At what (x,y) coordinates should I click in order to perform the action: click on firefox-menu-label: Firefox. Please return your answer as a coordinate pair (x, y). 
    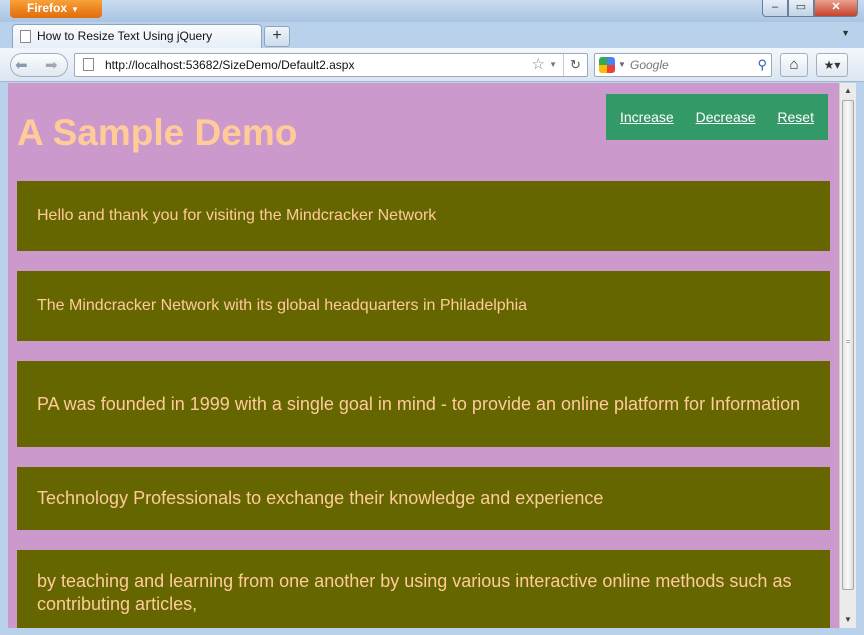
    Looking at the image, I should click on (47, 8).